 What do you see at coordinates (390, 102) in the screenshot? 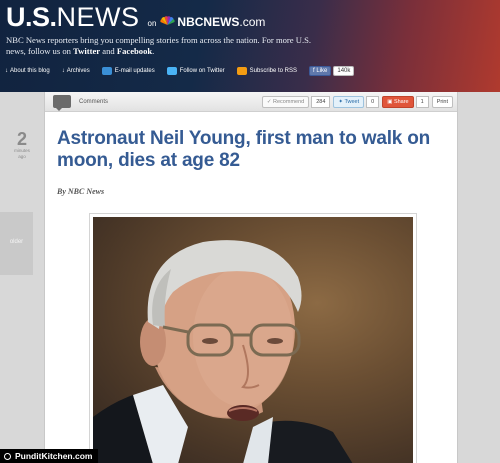
I see `share-icon: ▣` at bounding box center [390, 102].